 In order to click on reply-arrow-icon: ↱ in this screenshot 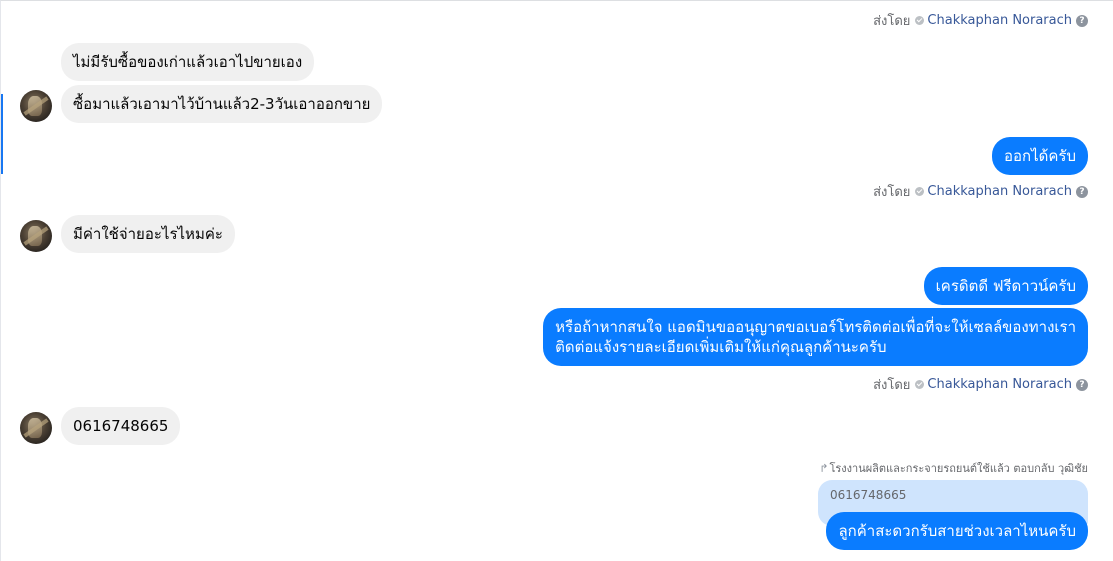, I will do `click(824, 468)`.